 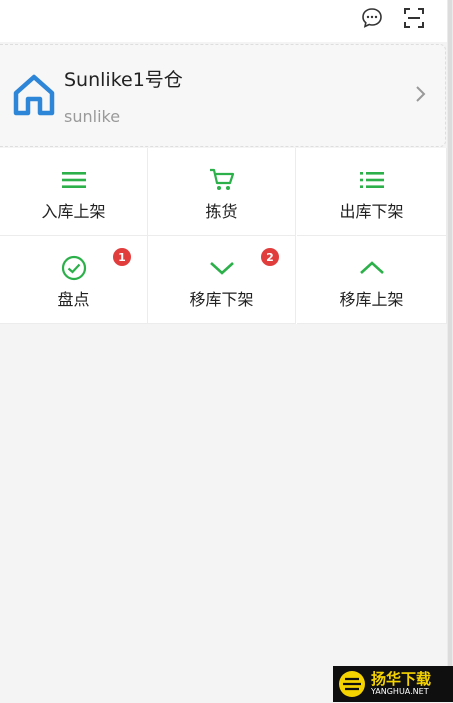 What do you see at coordinates (123, 80) in the screenshot?
I see `warehouse-title: Sunlike1号仓` at bounding box center [123, 80].